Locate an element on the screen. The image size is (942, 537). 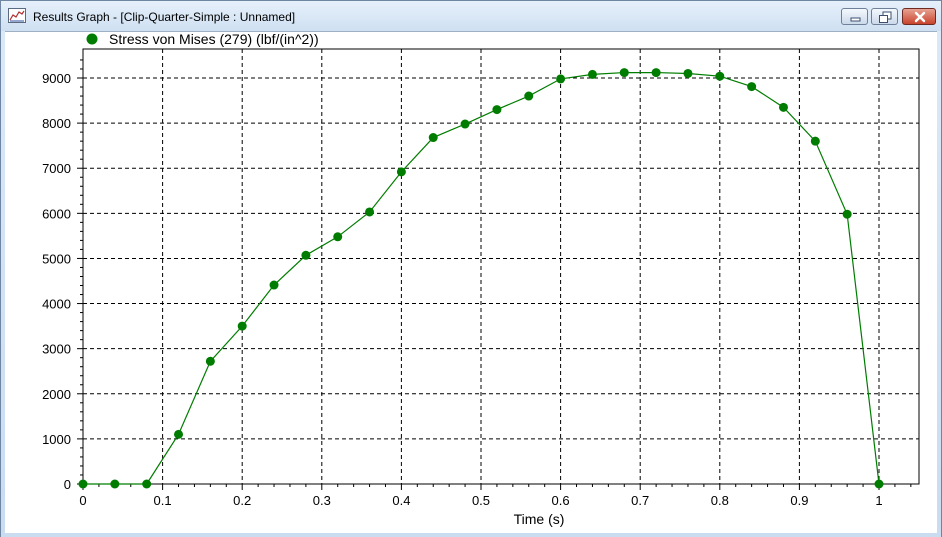
y-tick-label: 4000 is located at coordinates (56, 304).